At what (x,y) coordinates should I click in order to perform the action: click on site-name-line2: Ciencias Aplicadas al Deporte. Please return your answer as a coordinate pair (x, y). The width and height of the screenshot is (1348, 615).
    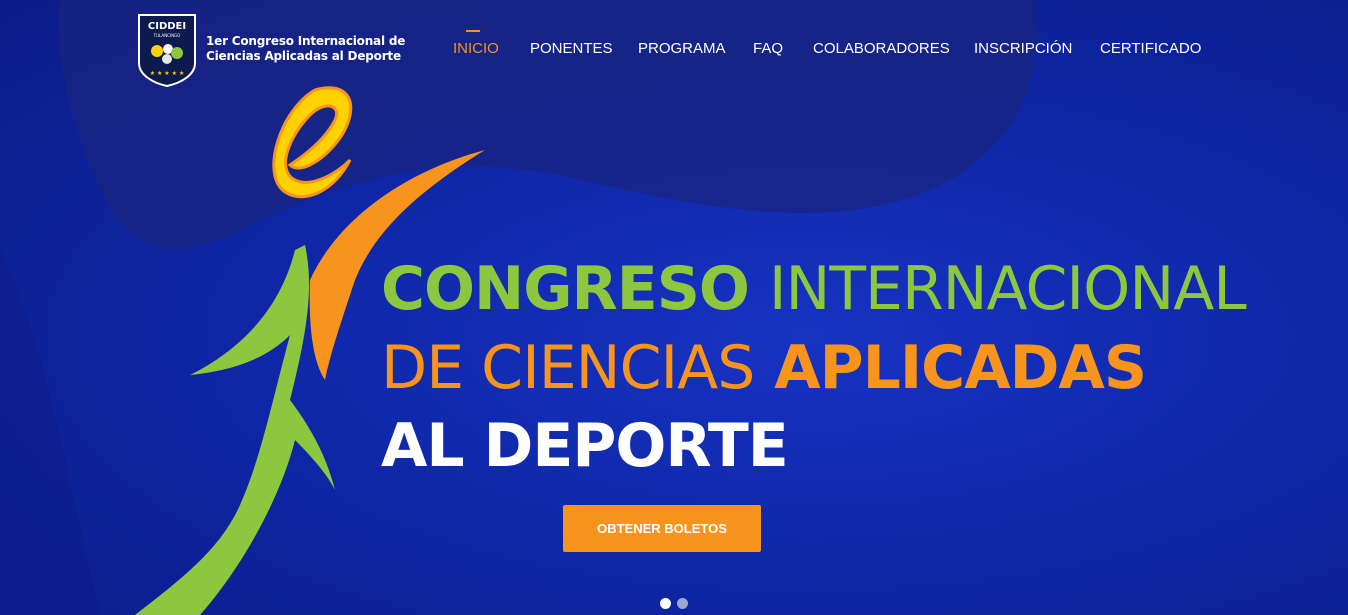
    Looking at the image, I should click on (303, 56).